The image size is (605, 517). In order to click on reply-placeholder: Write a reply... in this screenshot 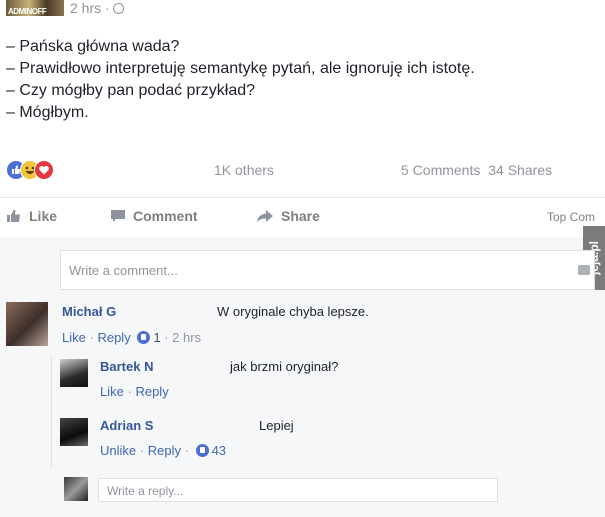, I will do `click(145, 491)`.